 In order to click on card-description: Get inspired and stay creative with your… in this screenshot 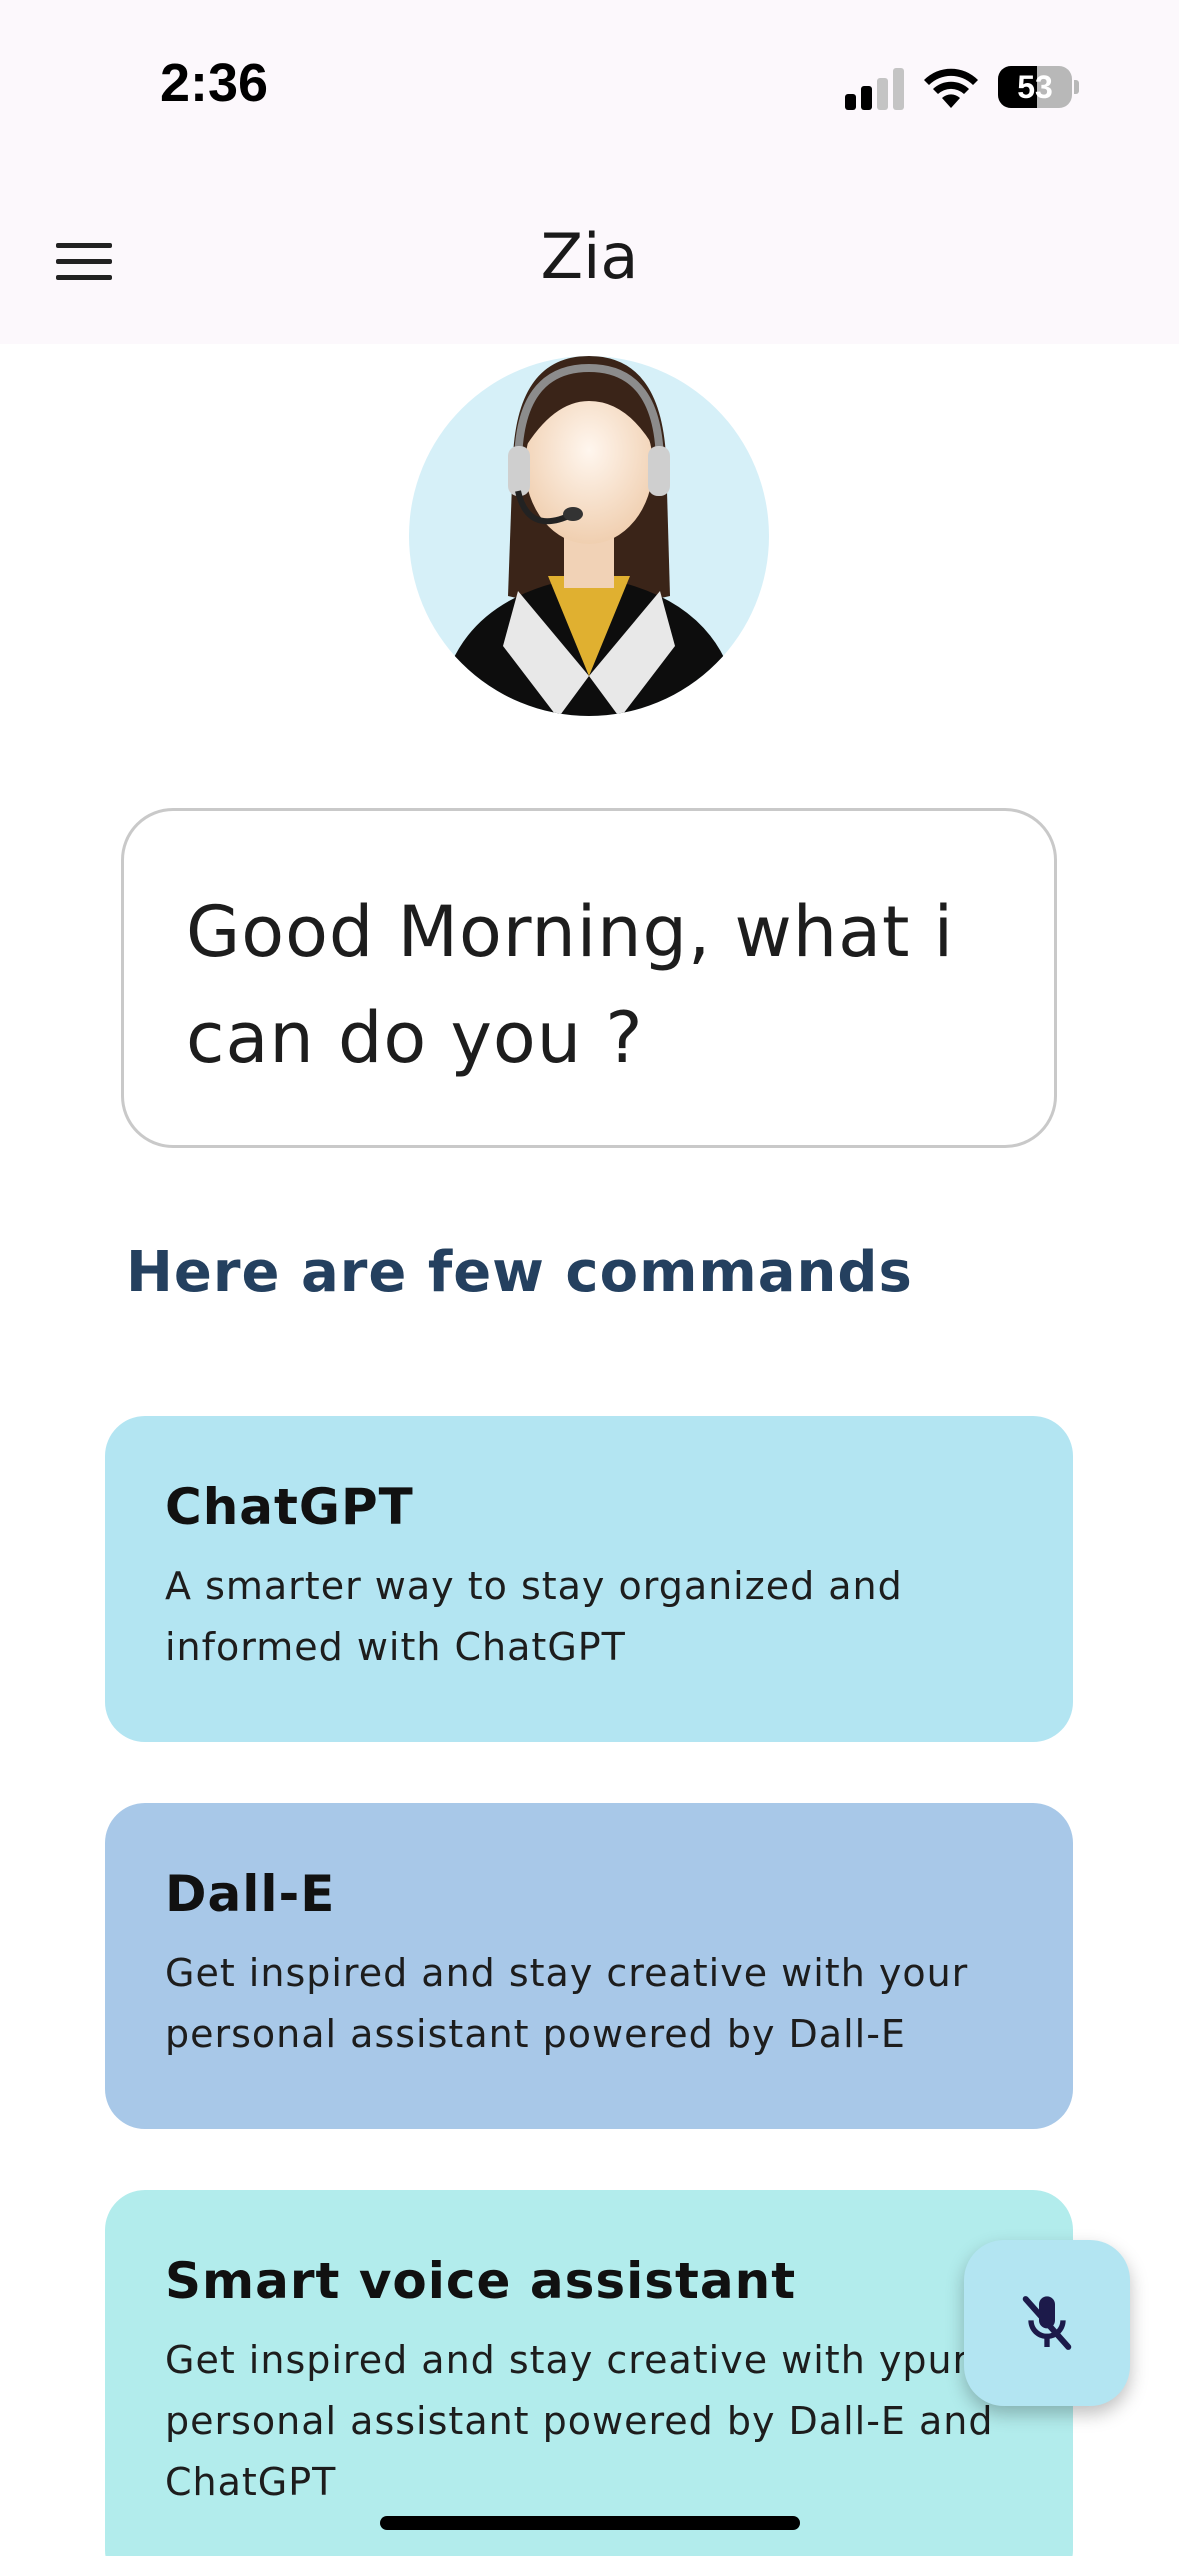, I will do `click(567, 2003)`.